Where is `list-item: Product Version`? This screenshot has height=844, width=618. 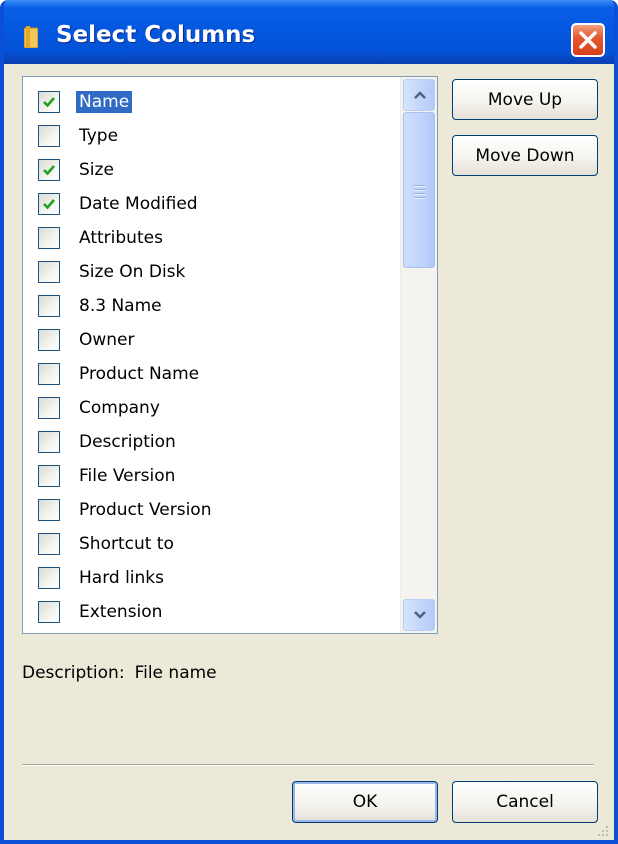 list-item: Product Version is located at coordinates (212, 510).